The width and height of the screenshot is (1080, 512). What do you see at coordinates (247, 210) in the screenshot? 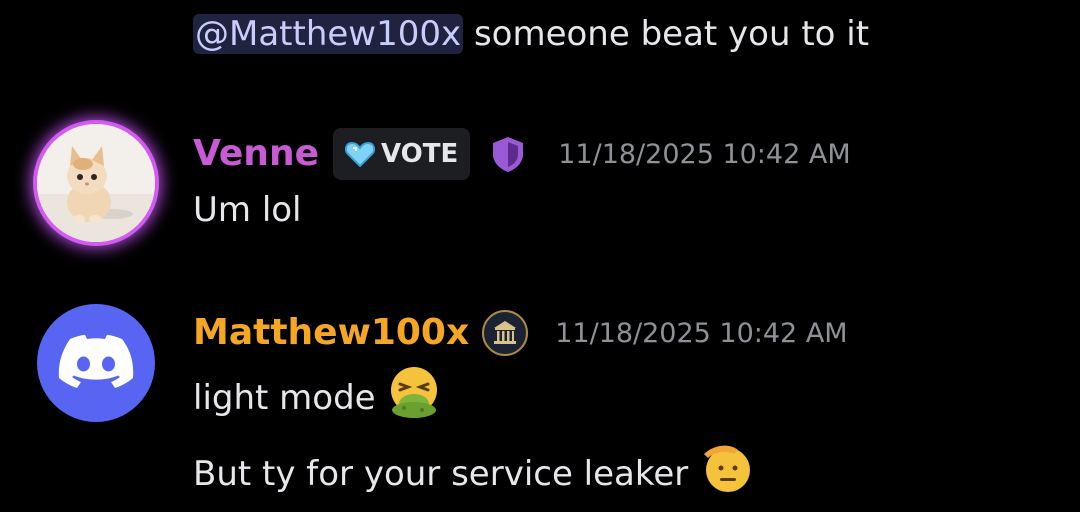
I see `venne-message-text: Um lol` at bounding box center [247, 210].